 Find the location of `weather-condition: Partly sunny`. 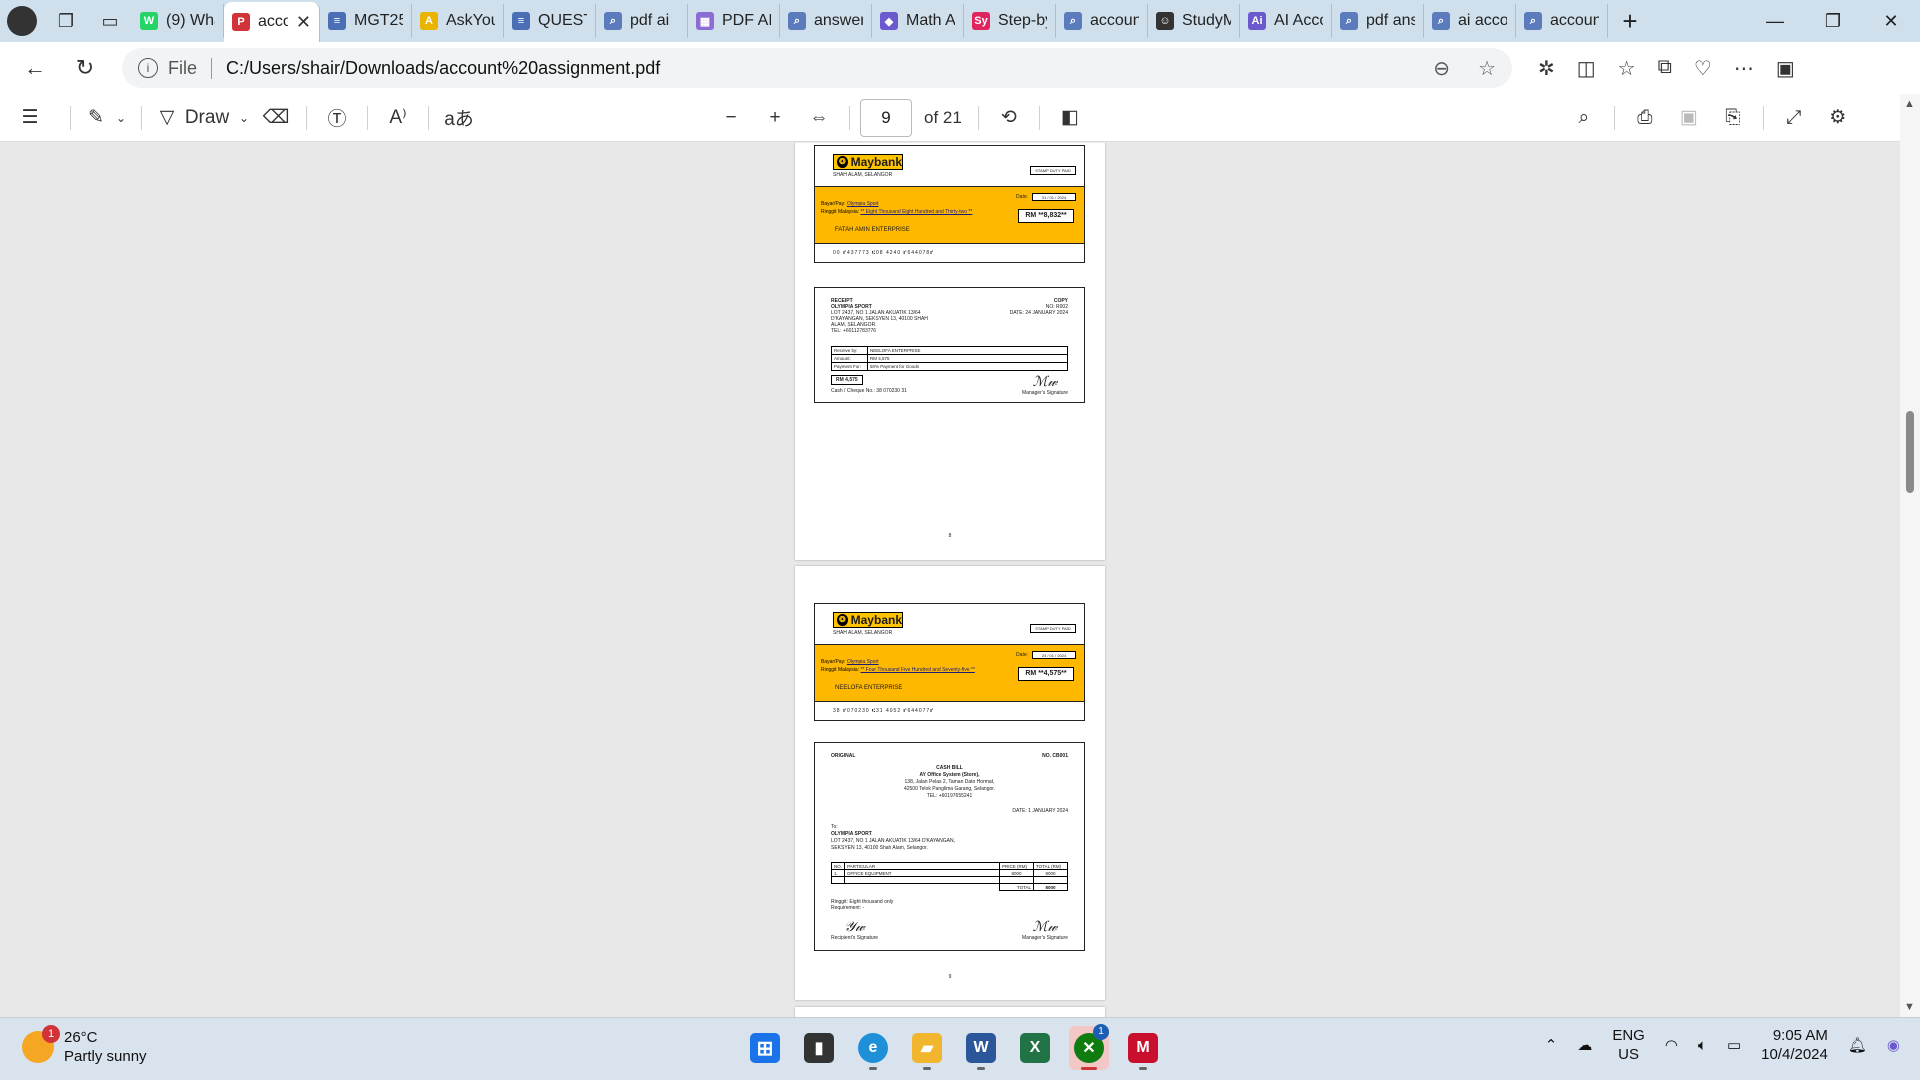

weather-condition: Partly sunny is located at coordinates (105, 1056).